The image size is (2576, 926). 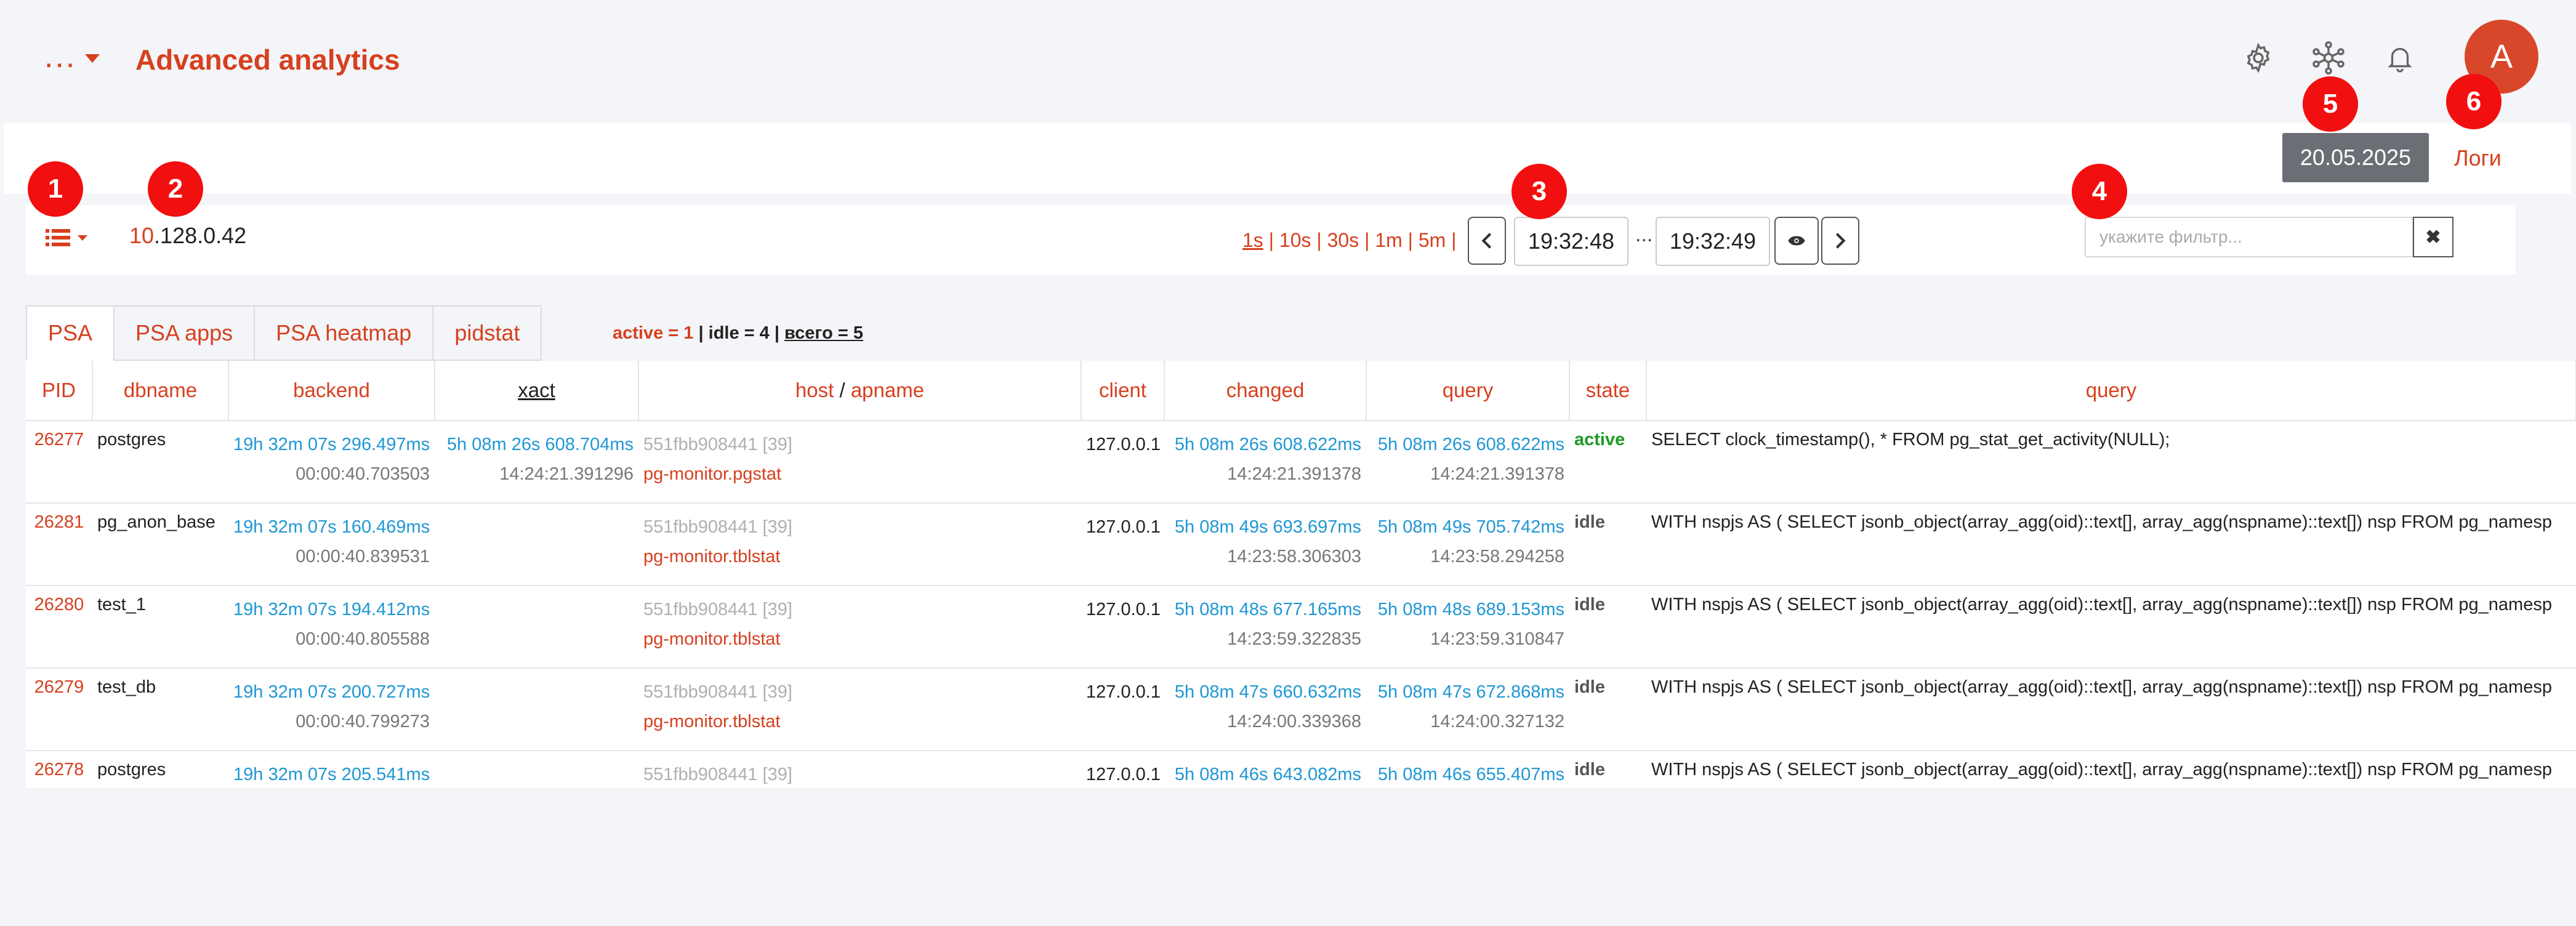 I want to click on count-total: всего = 5, so click(x=823, y=333).